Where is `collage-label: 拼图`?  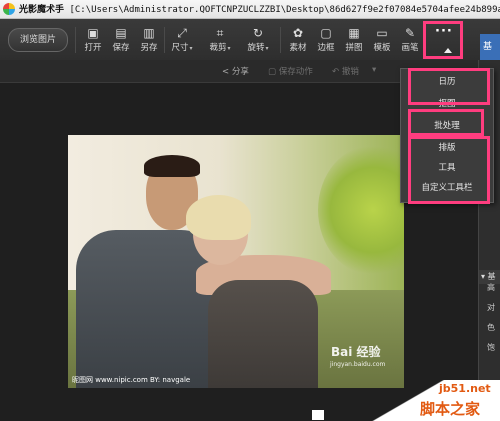
collage-label: 拼图 is located at coordinates (354, 48).